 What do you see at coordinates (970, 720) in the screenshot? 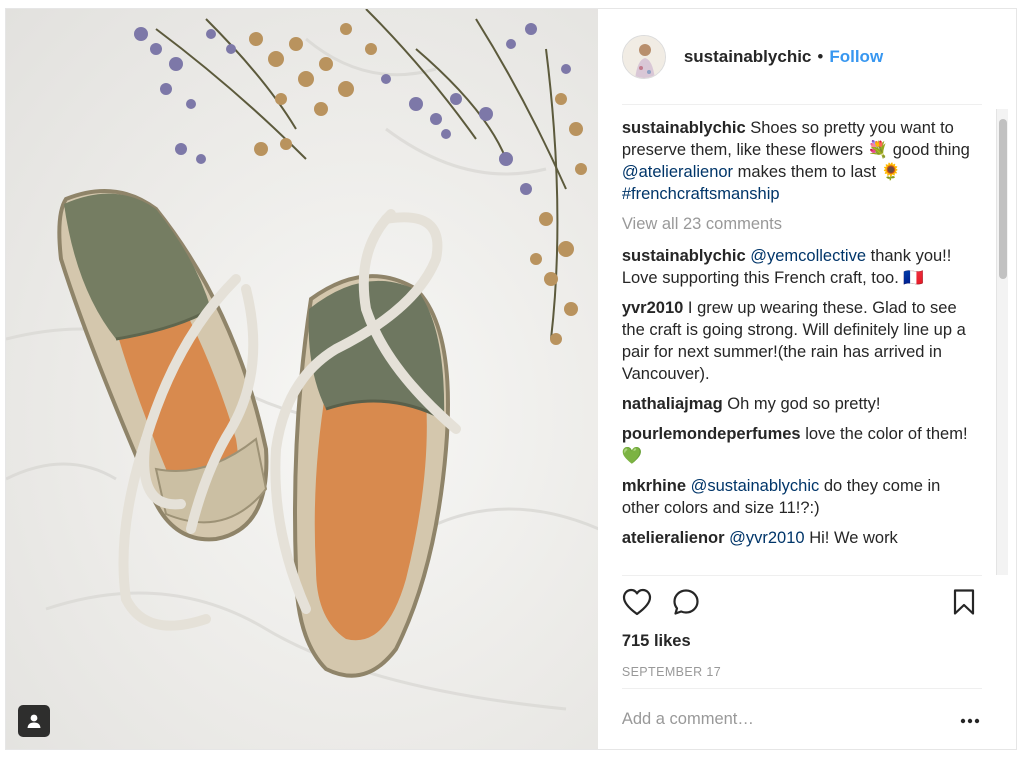
I see `more-options-icon` at bounding box center [970, 720].